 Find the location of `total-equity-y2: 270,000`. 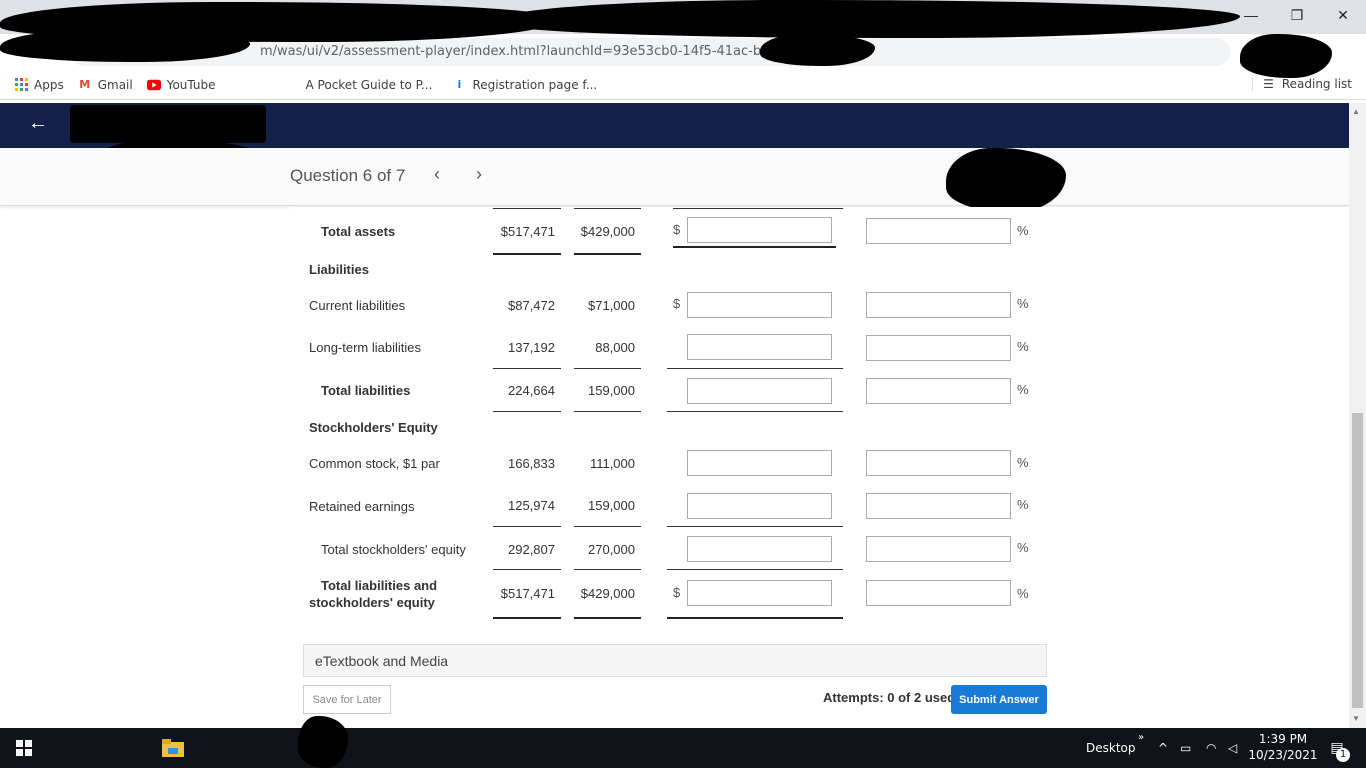

total-equity-y2: 270,000 is located at coordinates (611, 549).